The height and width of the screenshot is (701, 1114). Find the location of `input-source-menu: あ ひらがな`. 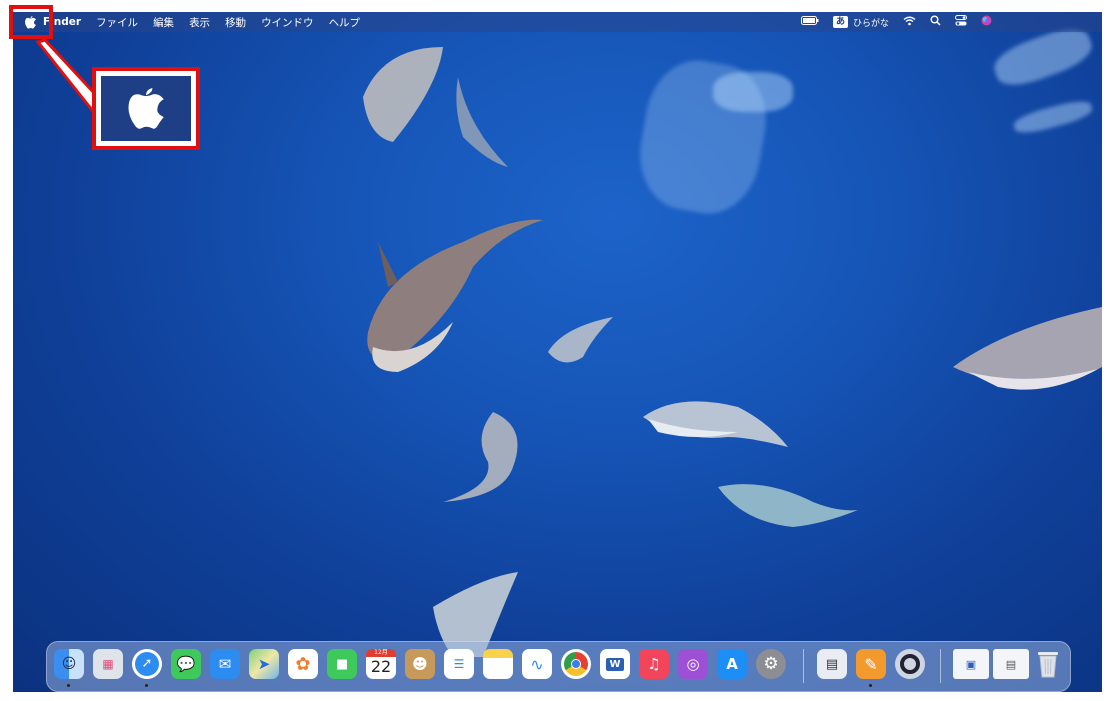

input-source-menu: あ ひらがな is located at coordinates (860, 22).